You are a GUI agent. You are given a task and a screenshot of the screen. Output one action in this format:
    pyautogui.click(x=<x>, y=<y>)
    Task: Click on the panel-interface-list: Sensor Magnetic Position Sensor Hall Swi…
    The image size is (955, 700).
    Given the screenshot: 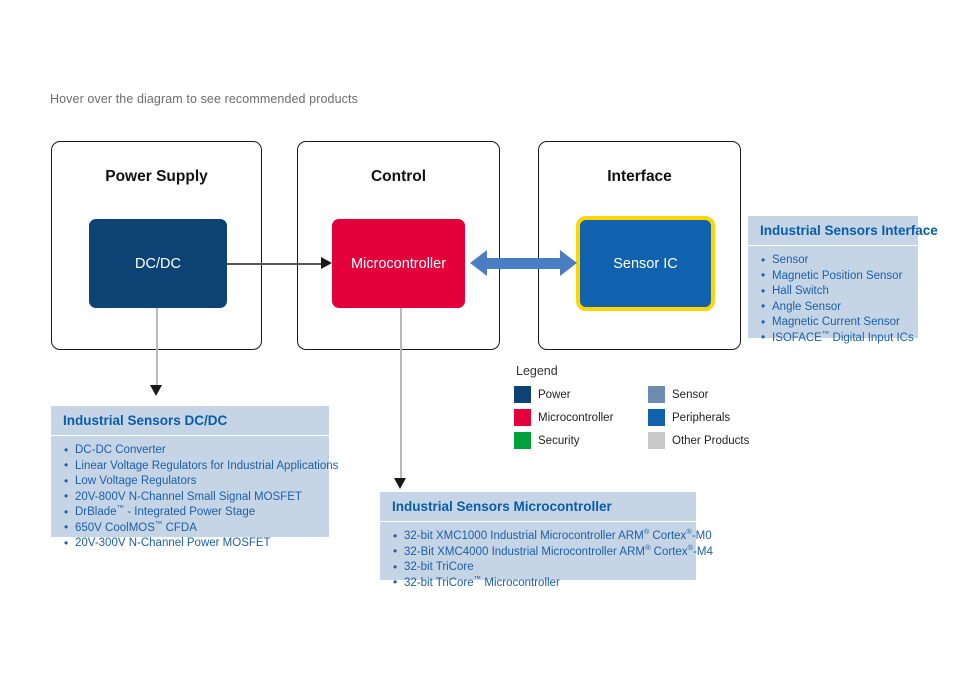 What is the action you would take?
    pyautogui.click(x=833, y=300)
    